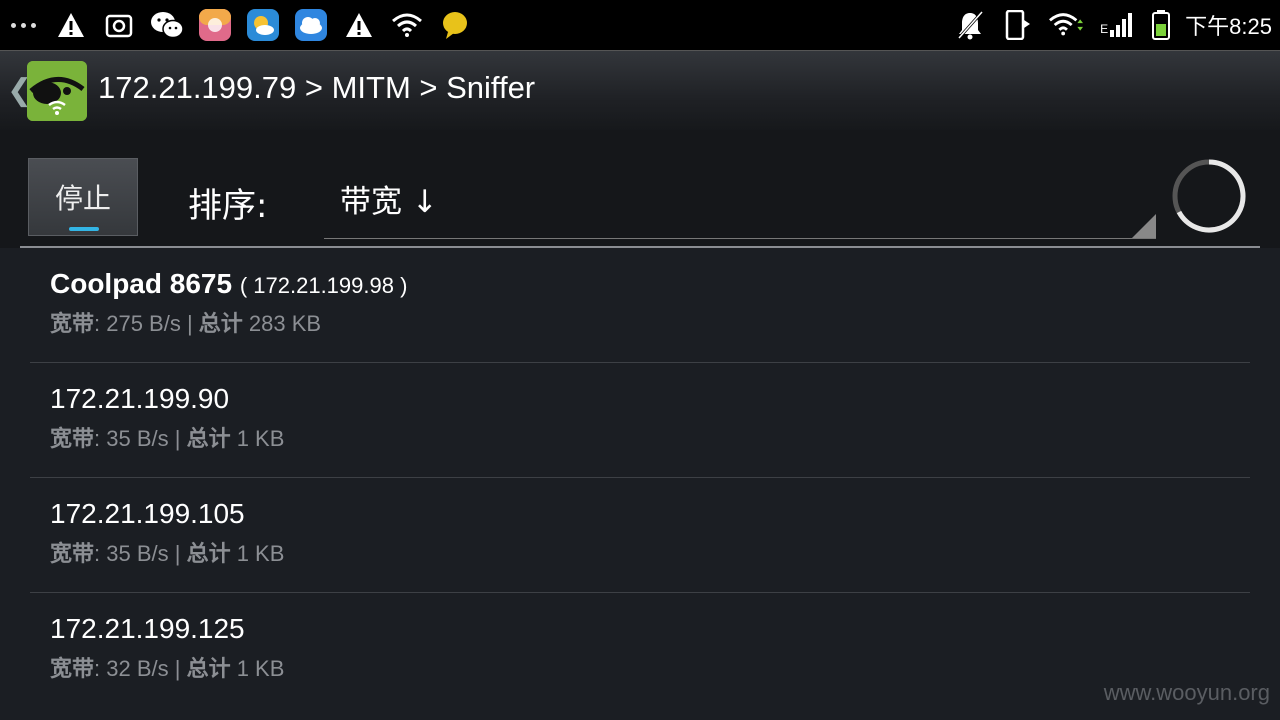 The width and height of the screenshot is (1280, 720). I want to click on cloud-icon, so click(311, 25).